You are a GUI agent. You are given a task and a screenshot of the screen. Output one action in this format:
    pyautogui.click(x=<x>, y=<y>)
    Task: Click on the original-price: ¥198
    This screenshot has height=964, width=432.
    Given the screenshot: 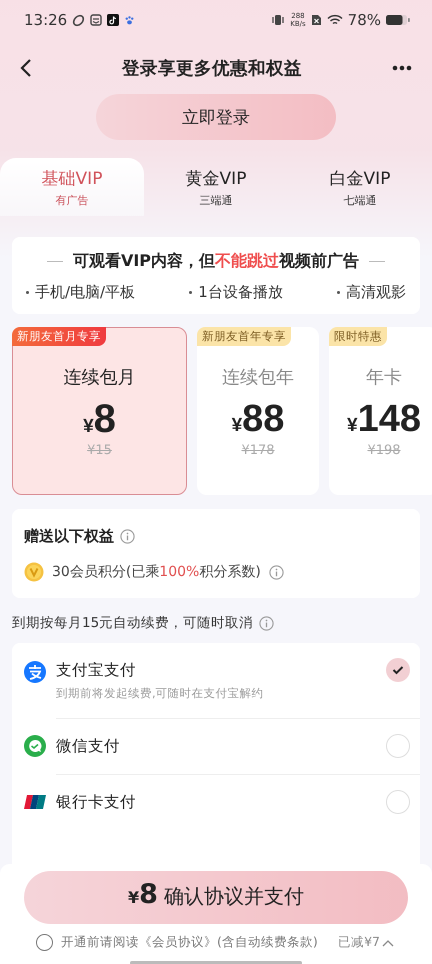 What is the action you would take?
    pyautogui.click(x=384, y=450)
    